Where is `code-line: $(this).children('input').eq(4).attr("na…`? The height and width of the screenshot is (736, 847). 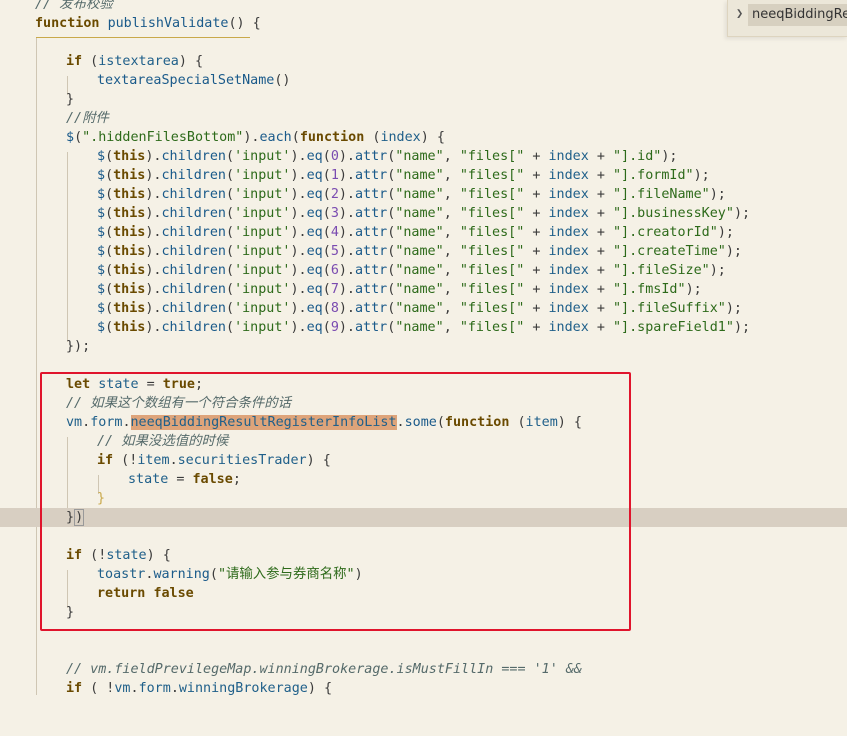 code-line: $(this).children('input').eq(4).attr("na… is located at coordinates (423, 232).